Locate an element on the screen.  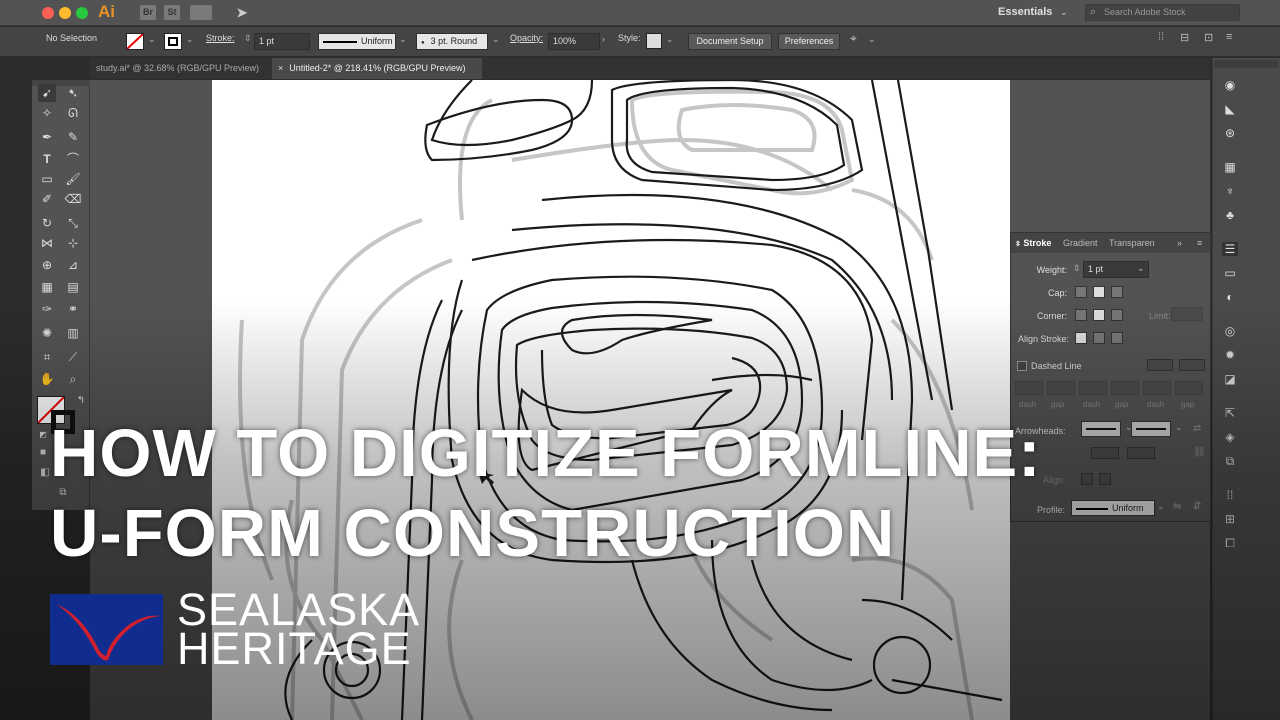
gap-1-field is located at coordinates (1061, 388).